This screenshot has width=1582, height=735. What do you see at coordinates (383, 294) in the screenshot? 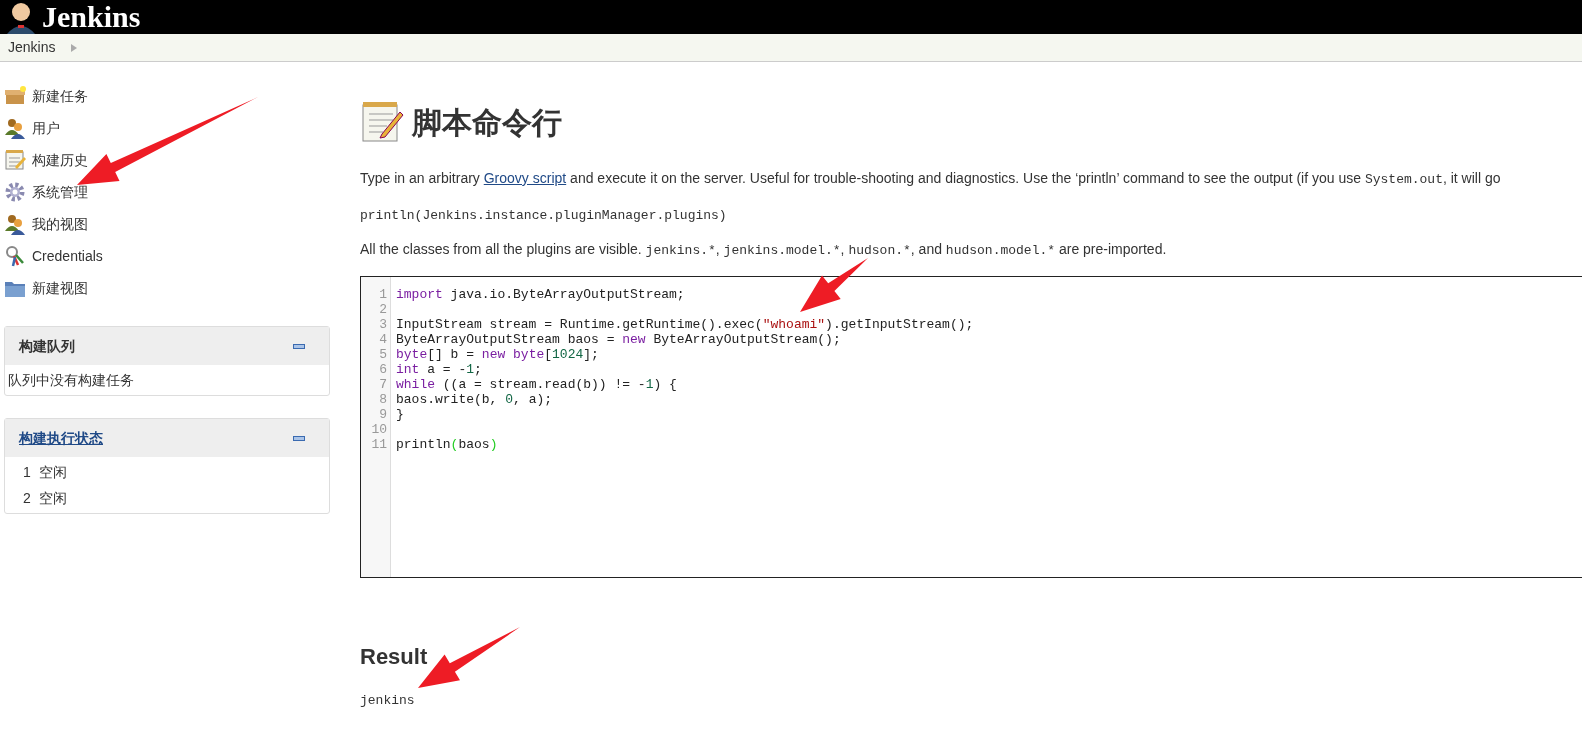
I see `line-number: 1` at bounding box center [383, 294].